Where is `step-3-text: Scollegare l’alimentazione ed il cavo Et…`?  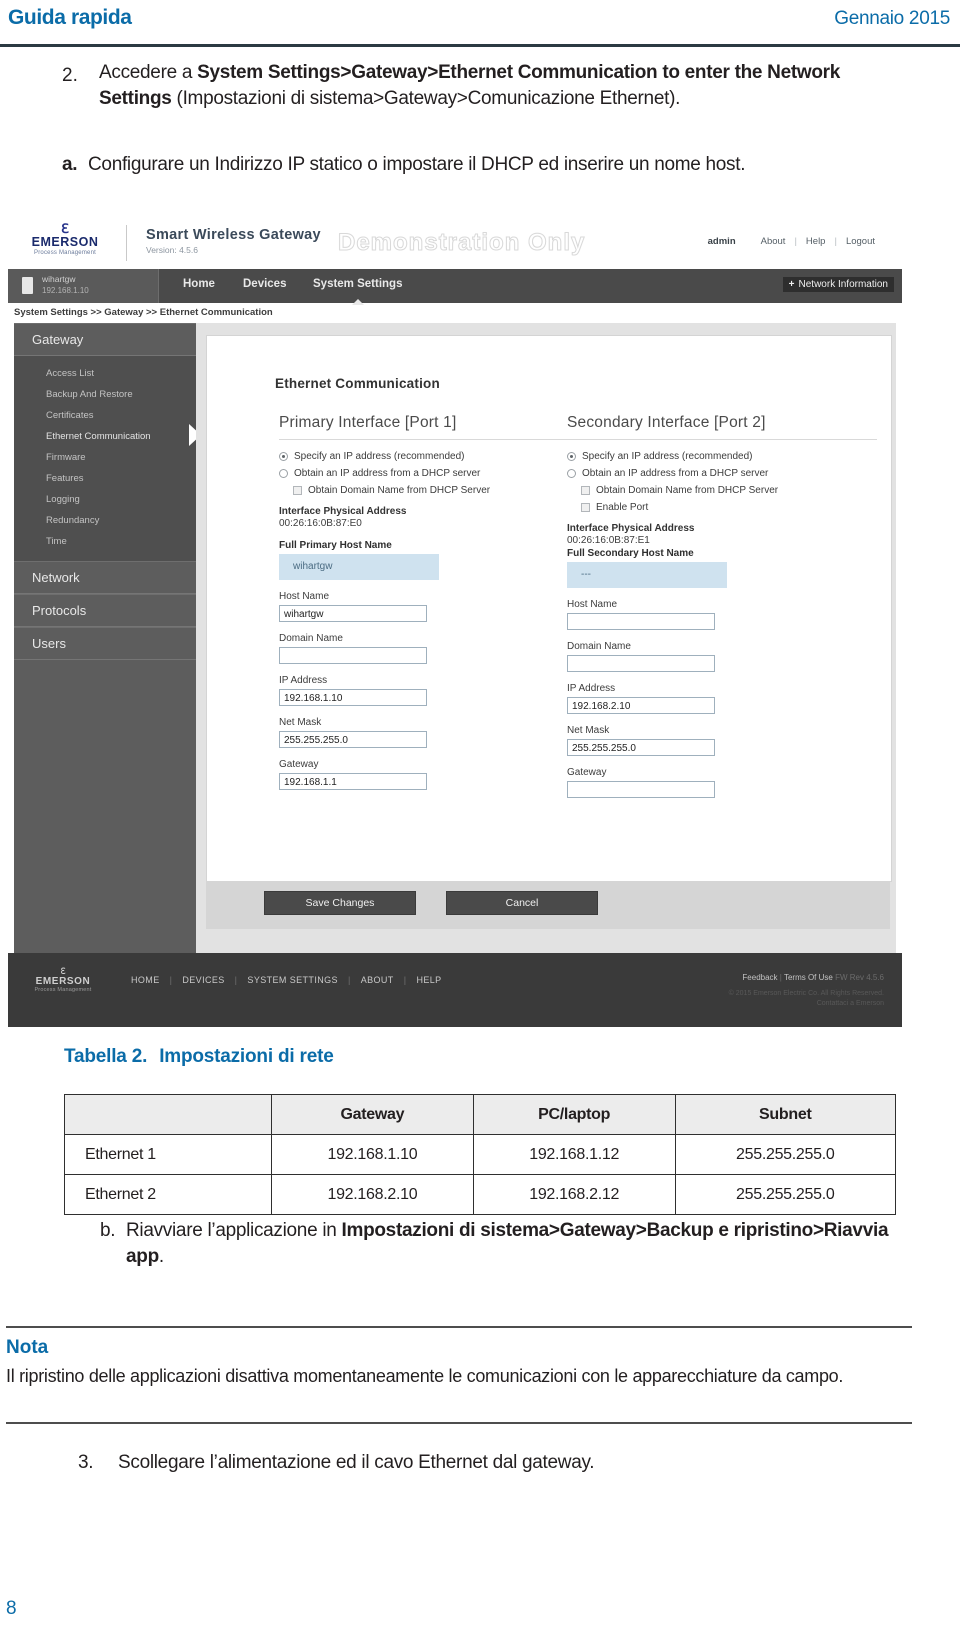
step-3-text: Scollegare l’alimentazione ed il cavo Et… is located at coordinates (356, 1462).